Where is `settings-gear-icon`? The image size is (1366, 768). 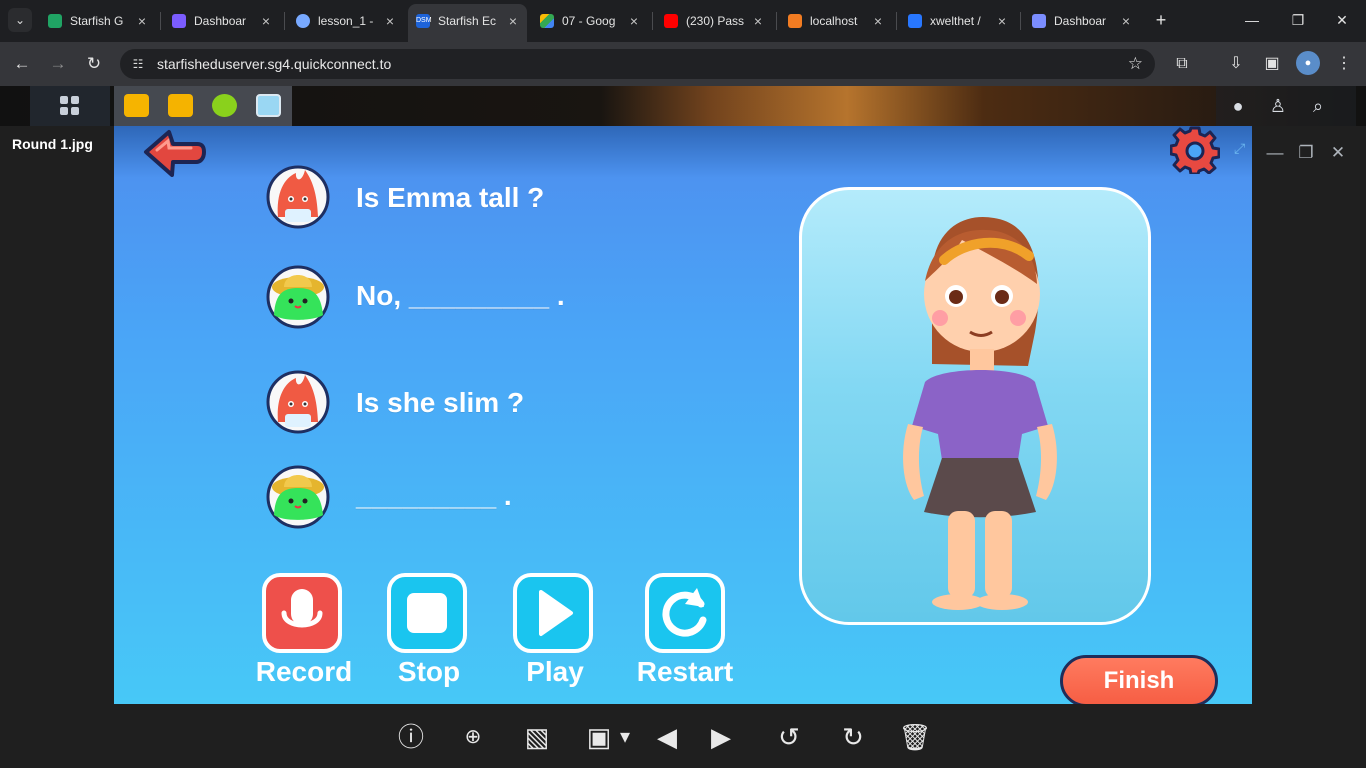
settings-gear-icon is located at coordinates (1195, 150).